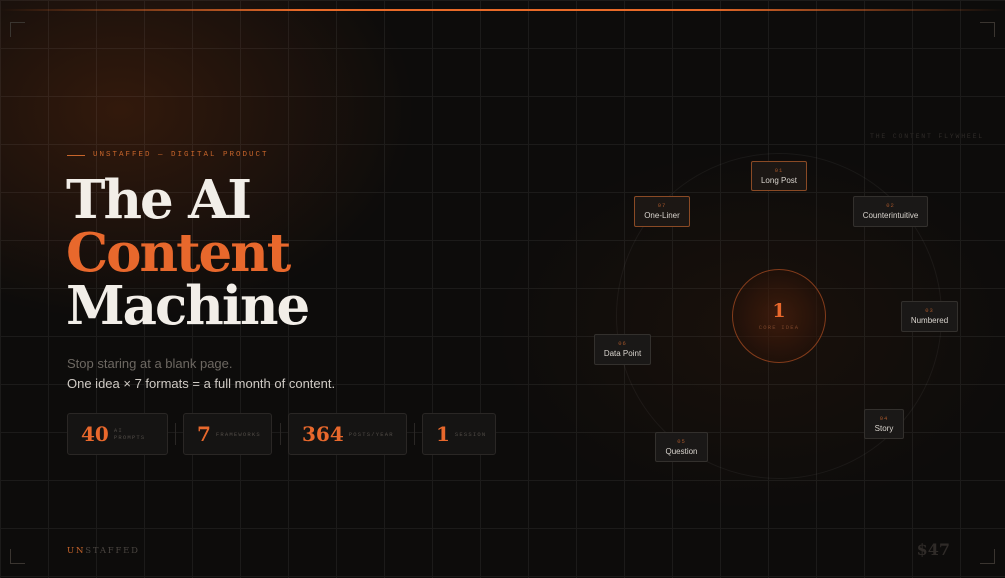 The image size is (1005, 578). Describe the element at coordinates (622, 343) in the screenshot. I see `format-number: 06` at that location.